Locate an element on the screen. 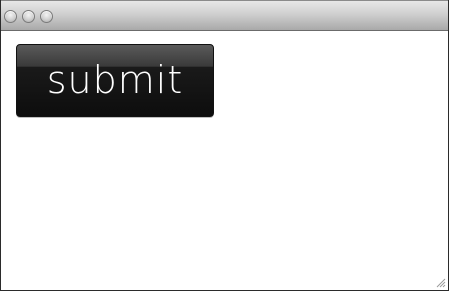  minimize-icon is located at coordinates (28, 16).